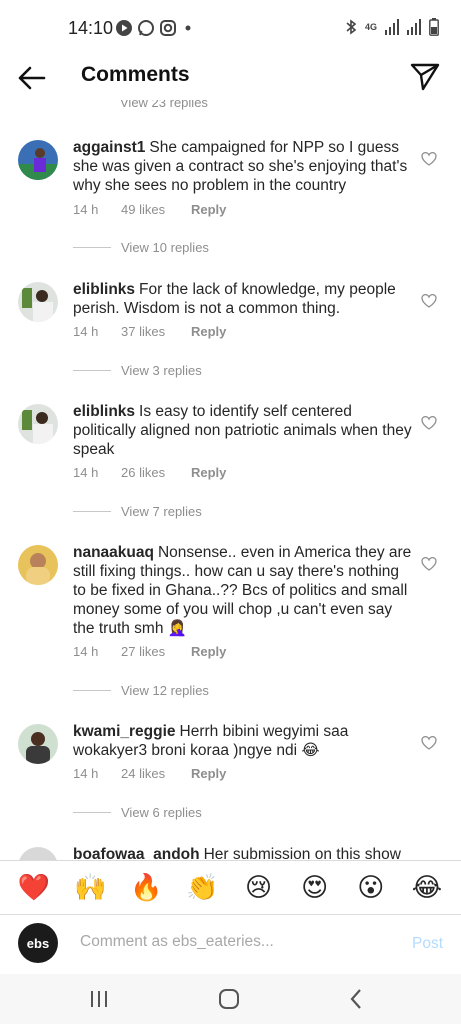  I want to click on notification-icons, so click(155, 28).